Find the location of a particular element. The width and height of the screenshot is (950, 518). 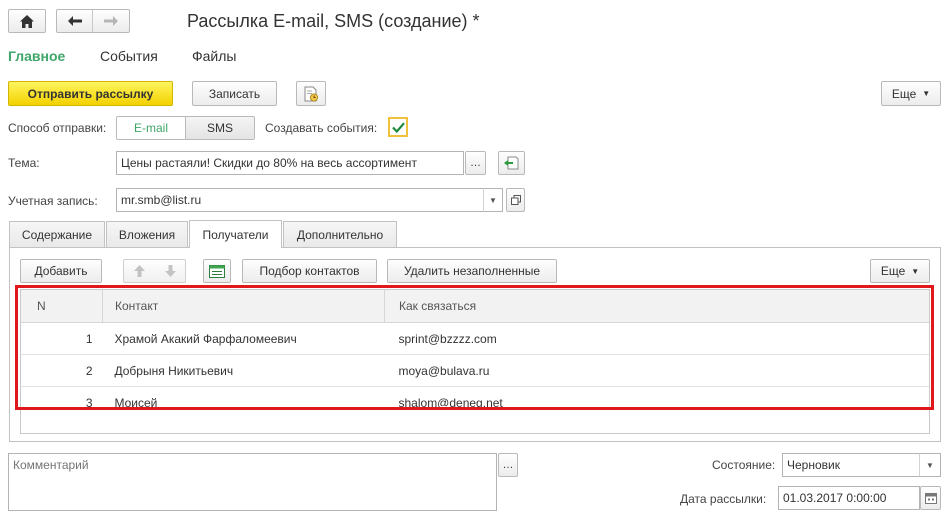

subject-template-button is located at coordinates (511, 163).